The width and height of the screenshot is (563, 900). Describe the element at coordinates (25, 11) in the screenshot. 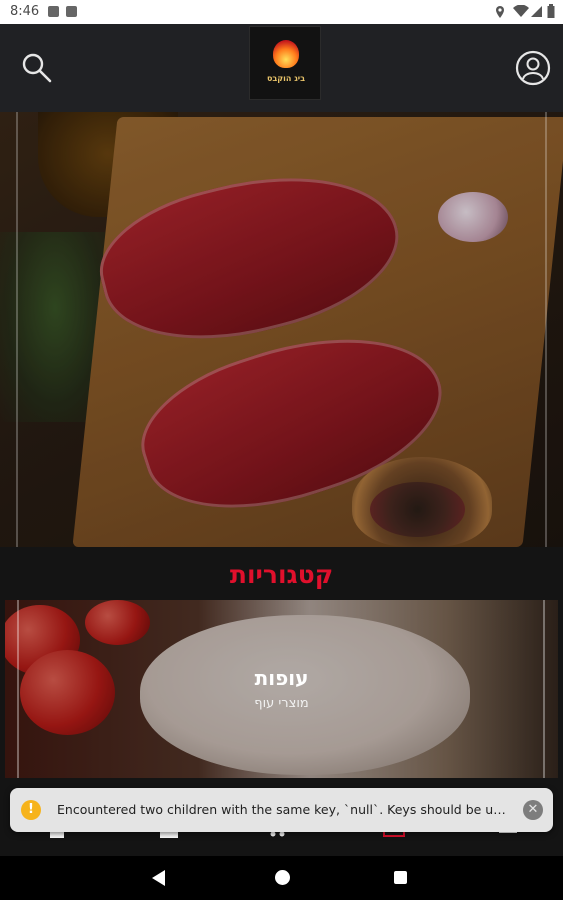

I see `status-time: 8:46` at that location.